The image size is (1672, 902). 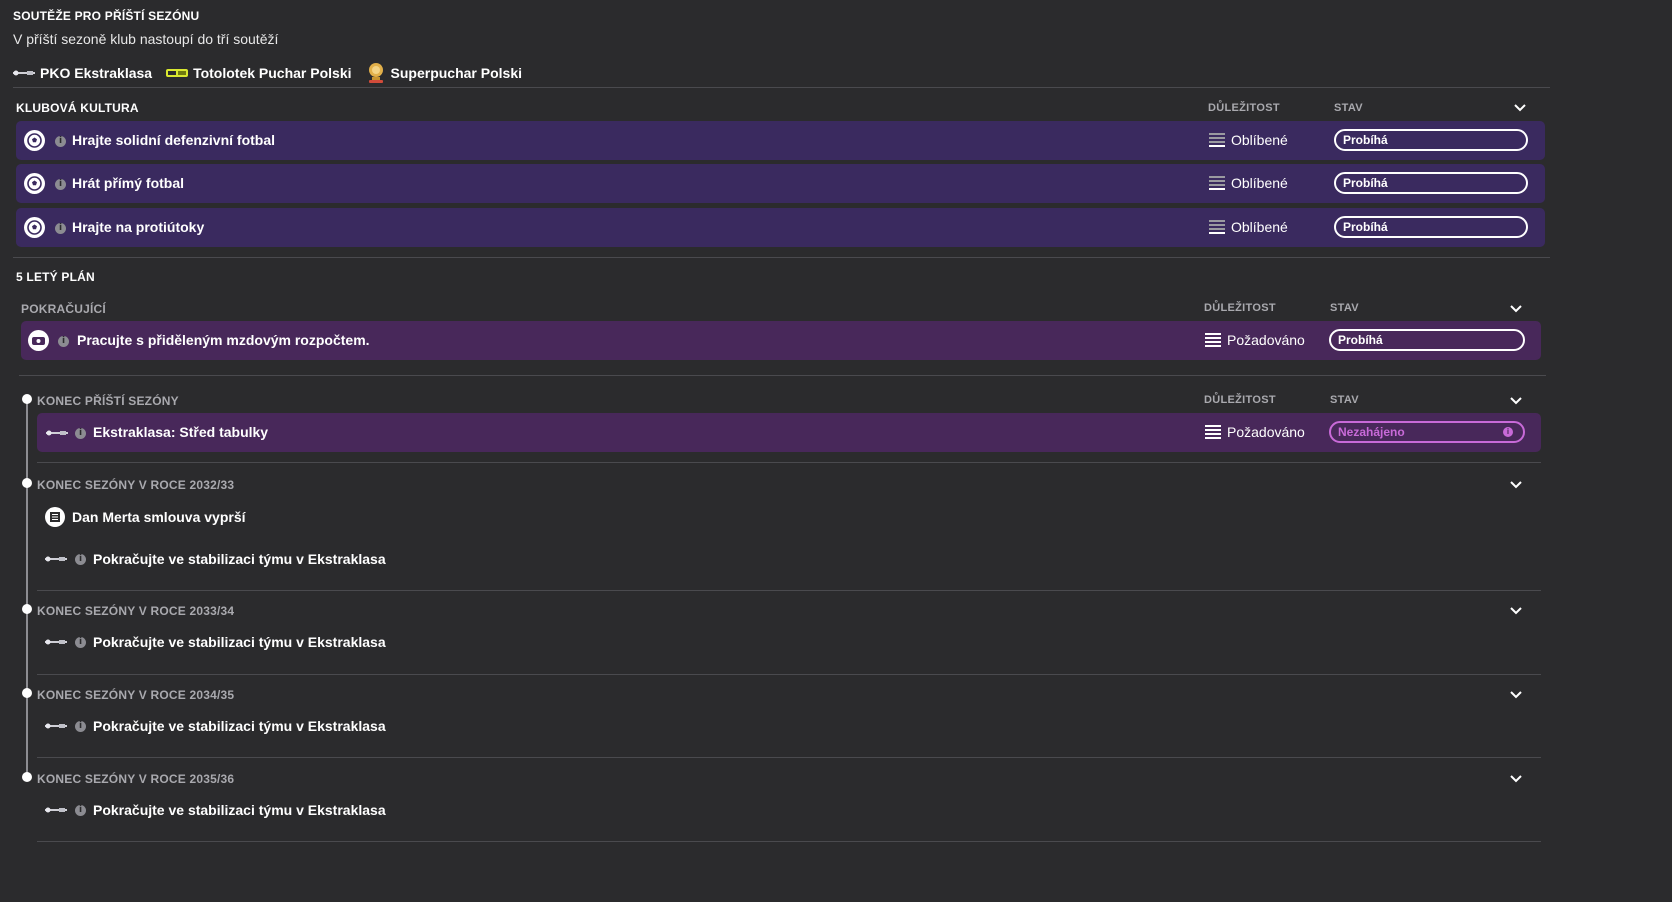 I want to click on next-season-col-status: STAV, so click(x=1344, y=400).